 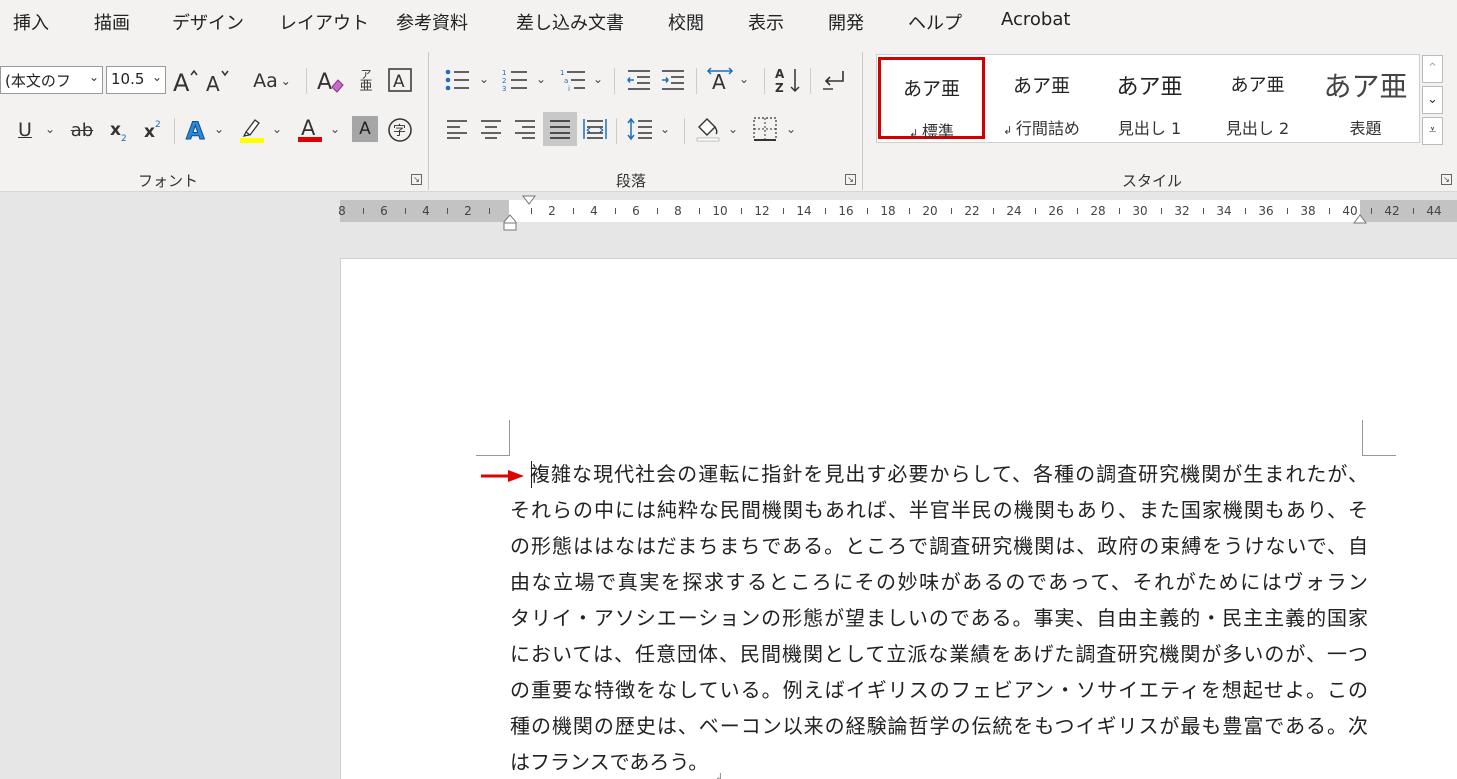 I want to click on superscript-button: x2, so click(x=153, y=130).